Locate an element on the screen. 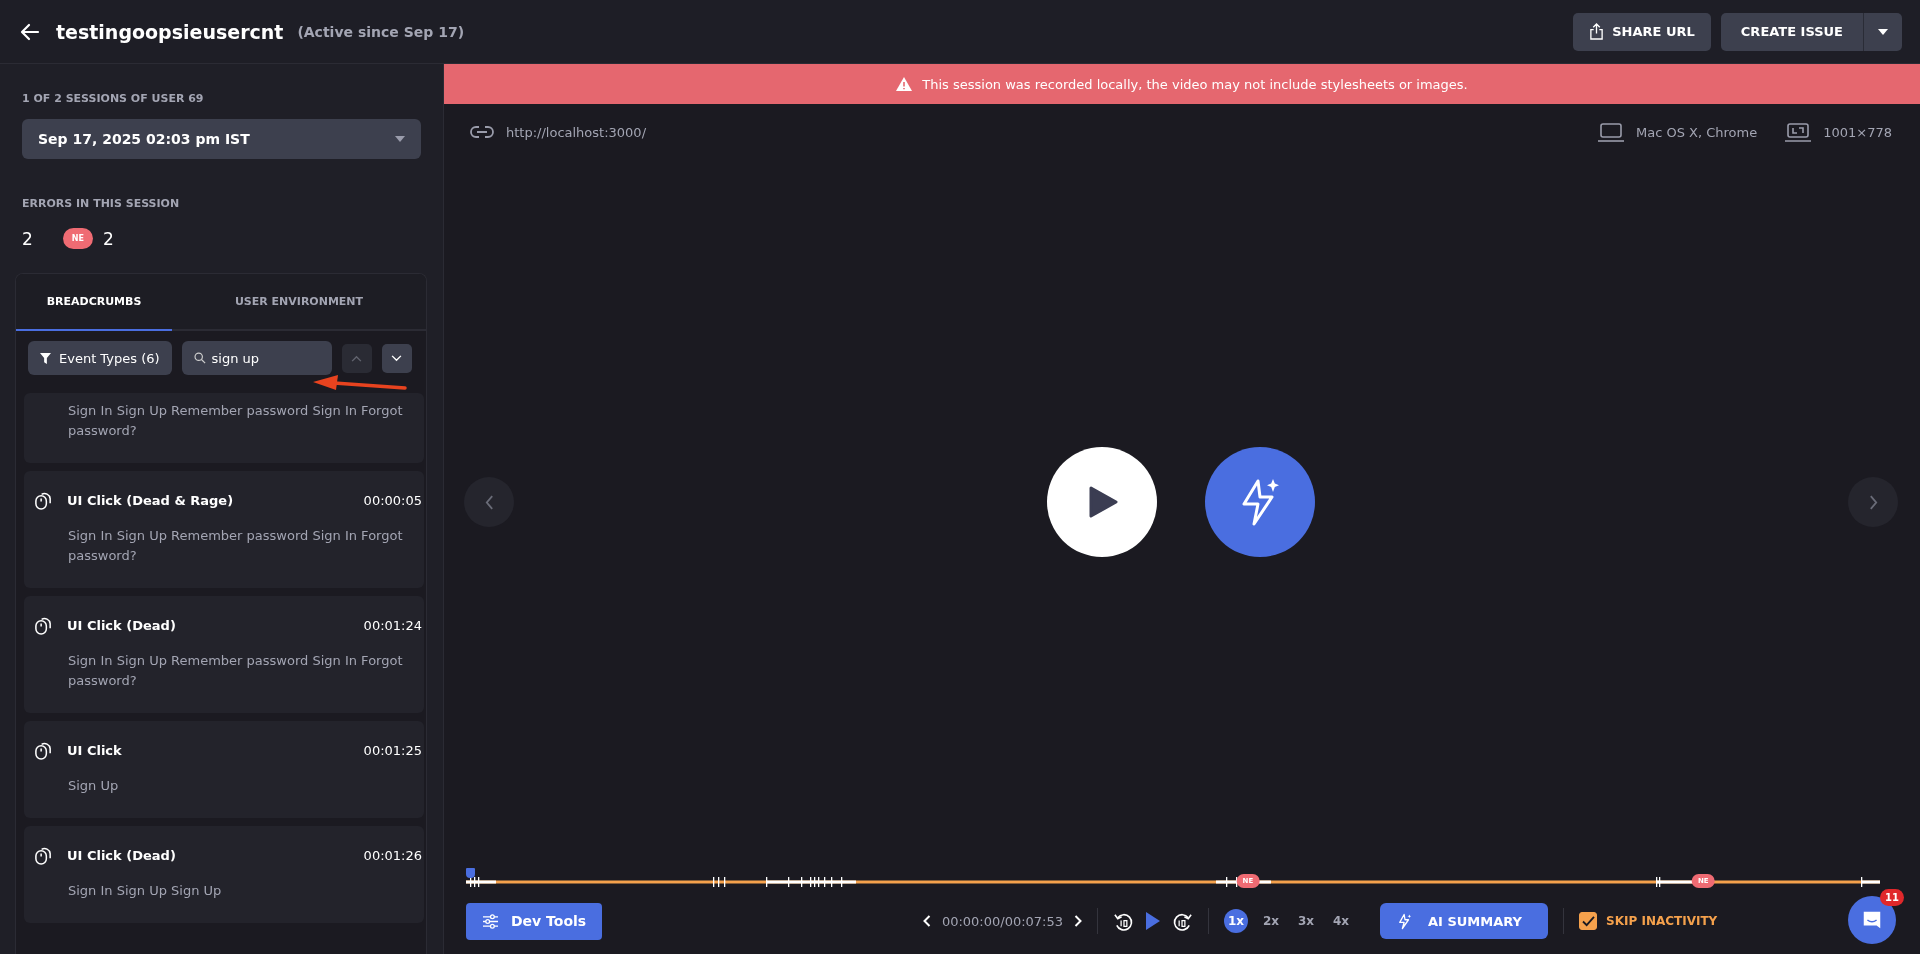 The width and height of the screenshot is (1920, 954). event-time: 00:01:26 is located at coordinates (392, 855).